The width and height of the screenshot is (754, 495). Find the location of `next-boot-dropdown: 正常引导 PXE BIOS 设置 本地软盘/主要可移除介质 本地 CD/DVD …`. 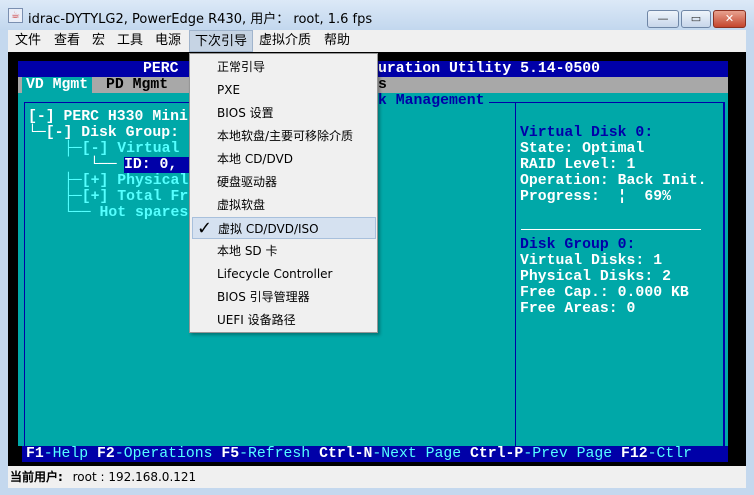

next-boot-dropdown: 正常引导 PXE BIOS 设置 本地软盘/主要可移除介质 本地 CD/DVD … is located at coordinates (283, 193).